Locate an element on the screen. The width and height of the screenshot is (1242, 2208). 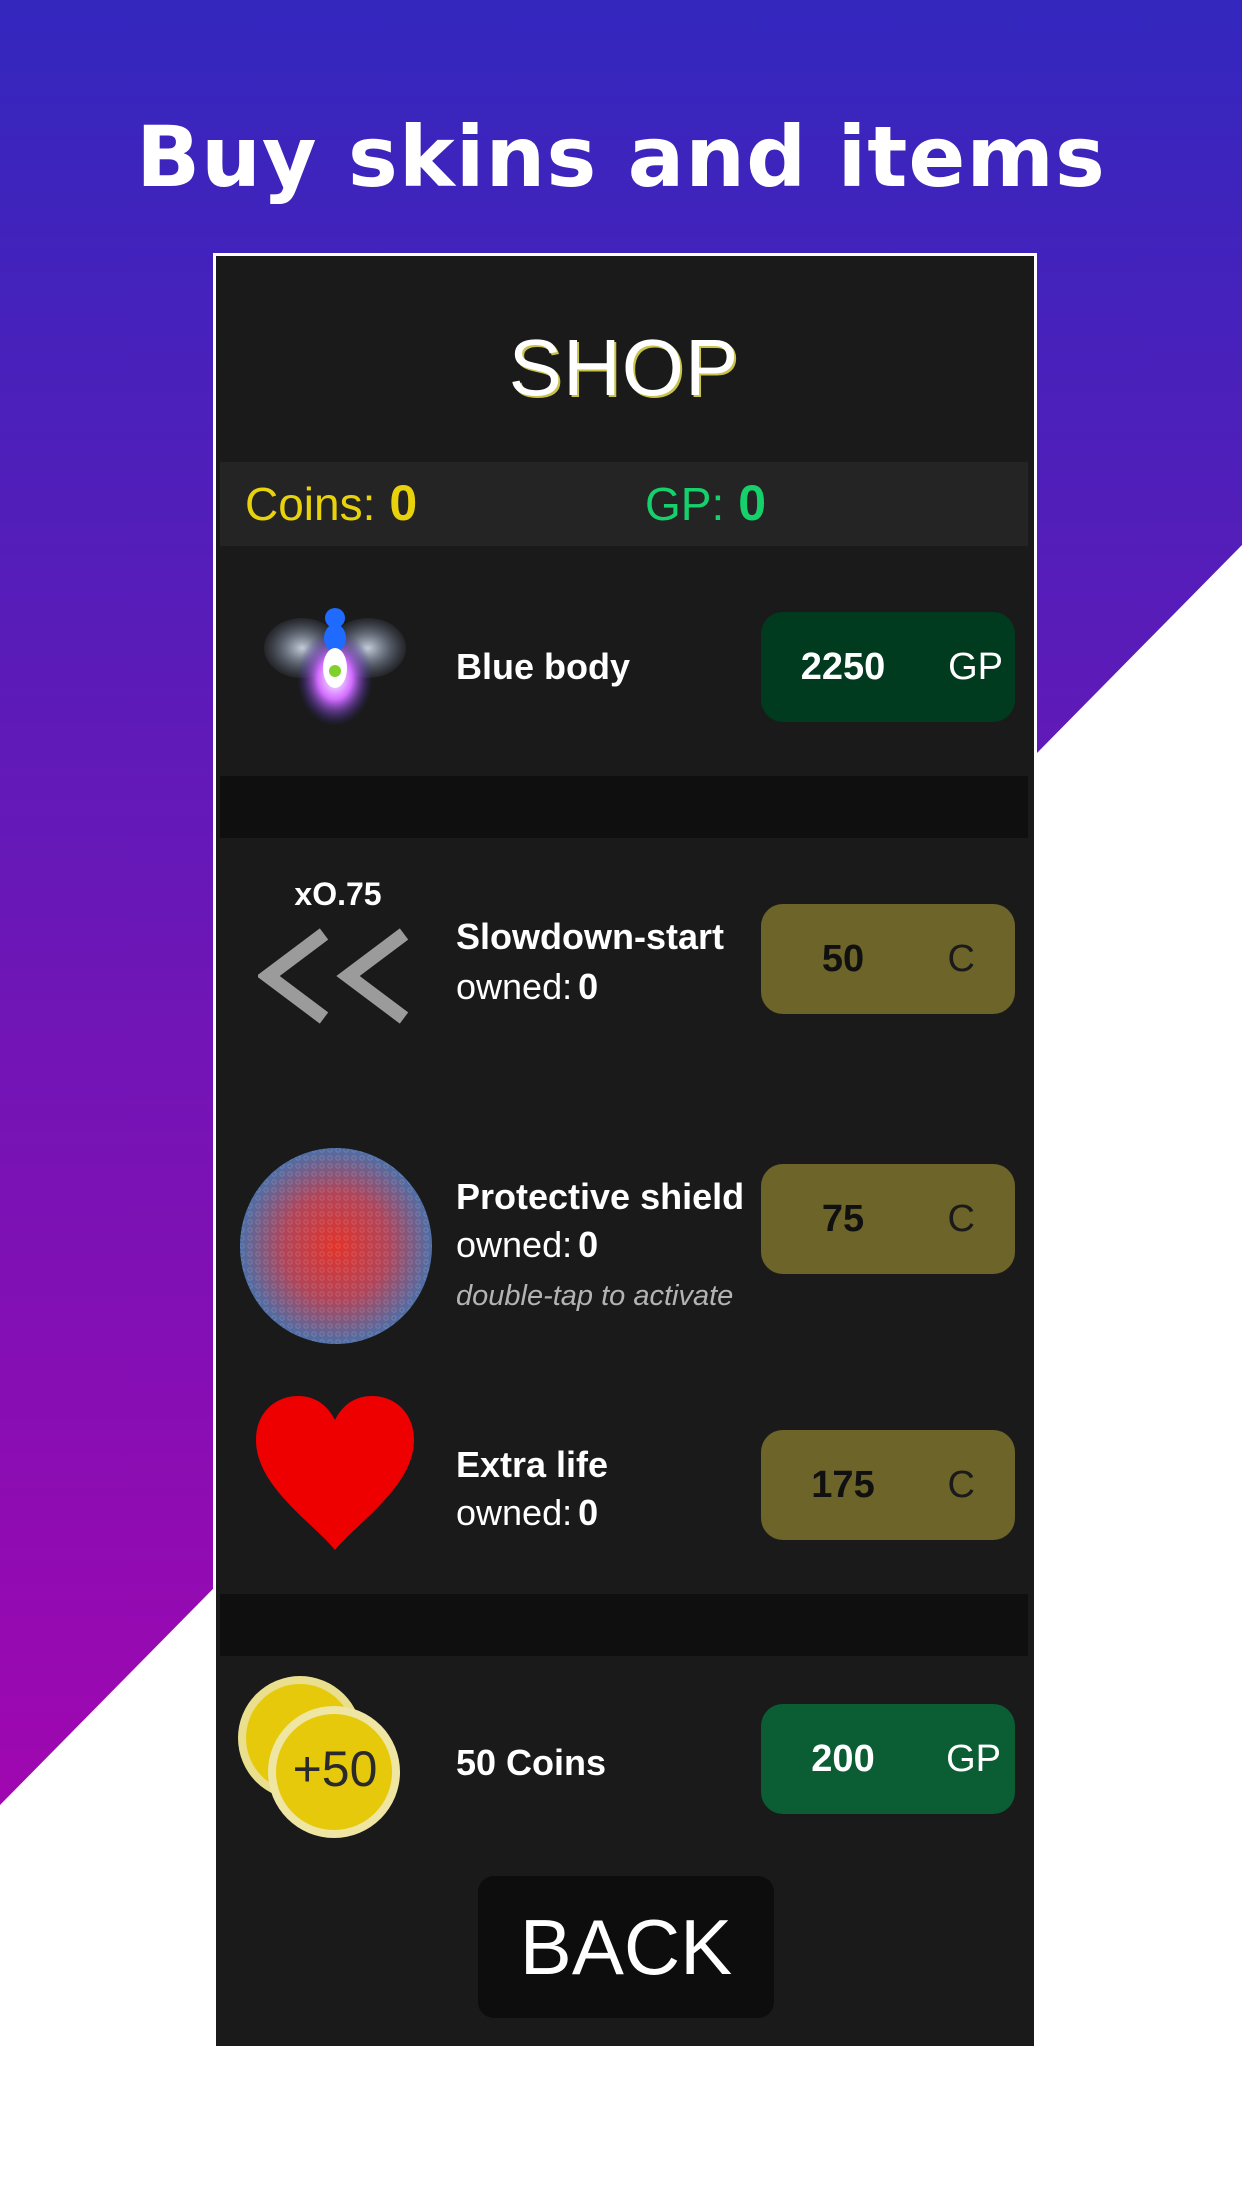
item-name: Slowdown-start is located at coordinates (590, 936).